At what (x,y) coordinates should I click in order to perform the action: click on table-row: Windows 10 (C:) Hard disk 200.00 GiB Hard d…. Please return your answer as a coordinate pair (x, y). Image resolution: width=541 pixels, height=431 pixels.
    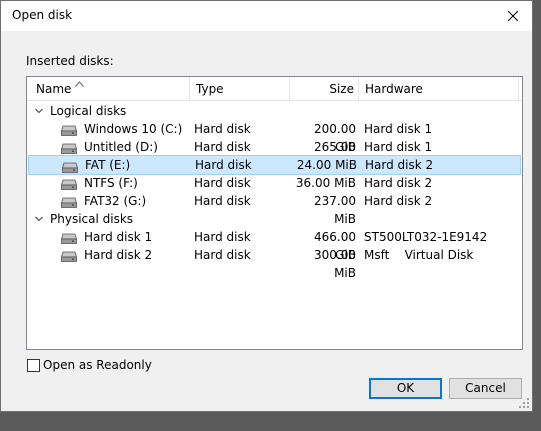
    Looking at the image, I should click on (274, 137).